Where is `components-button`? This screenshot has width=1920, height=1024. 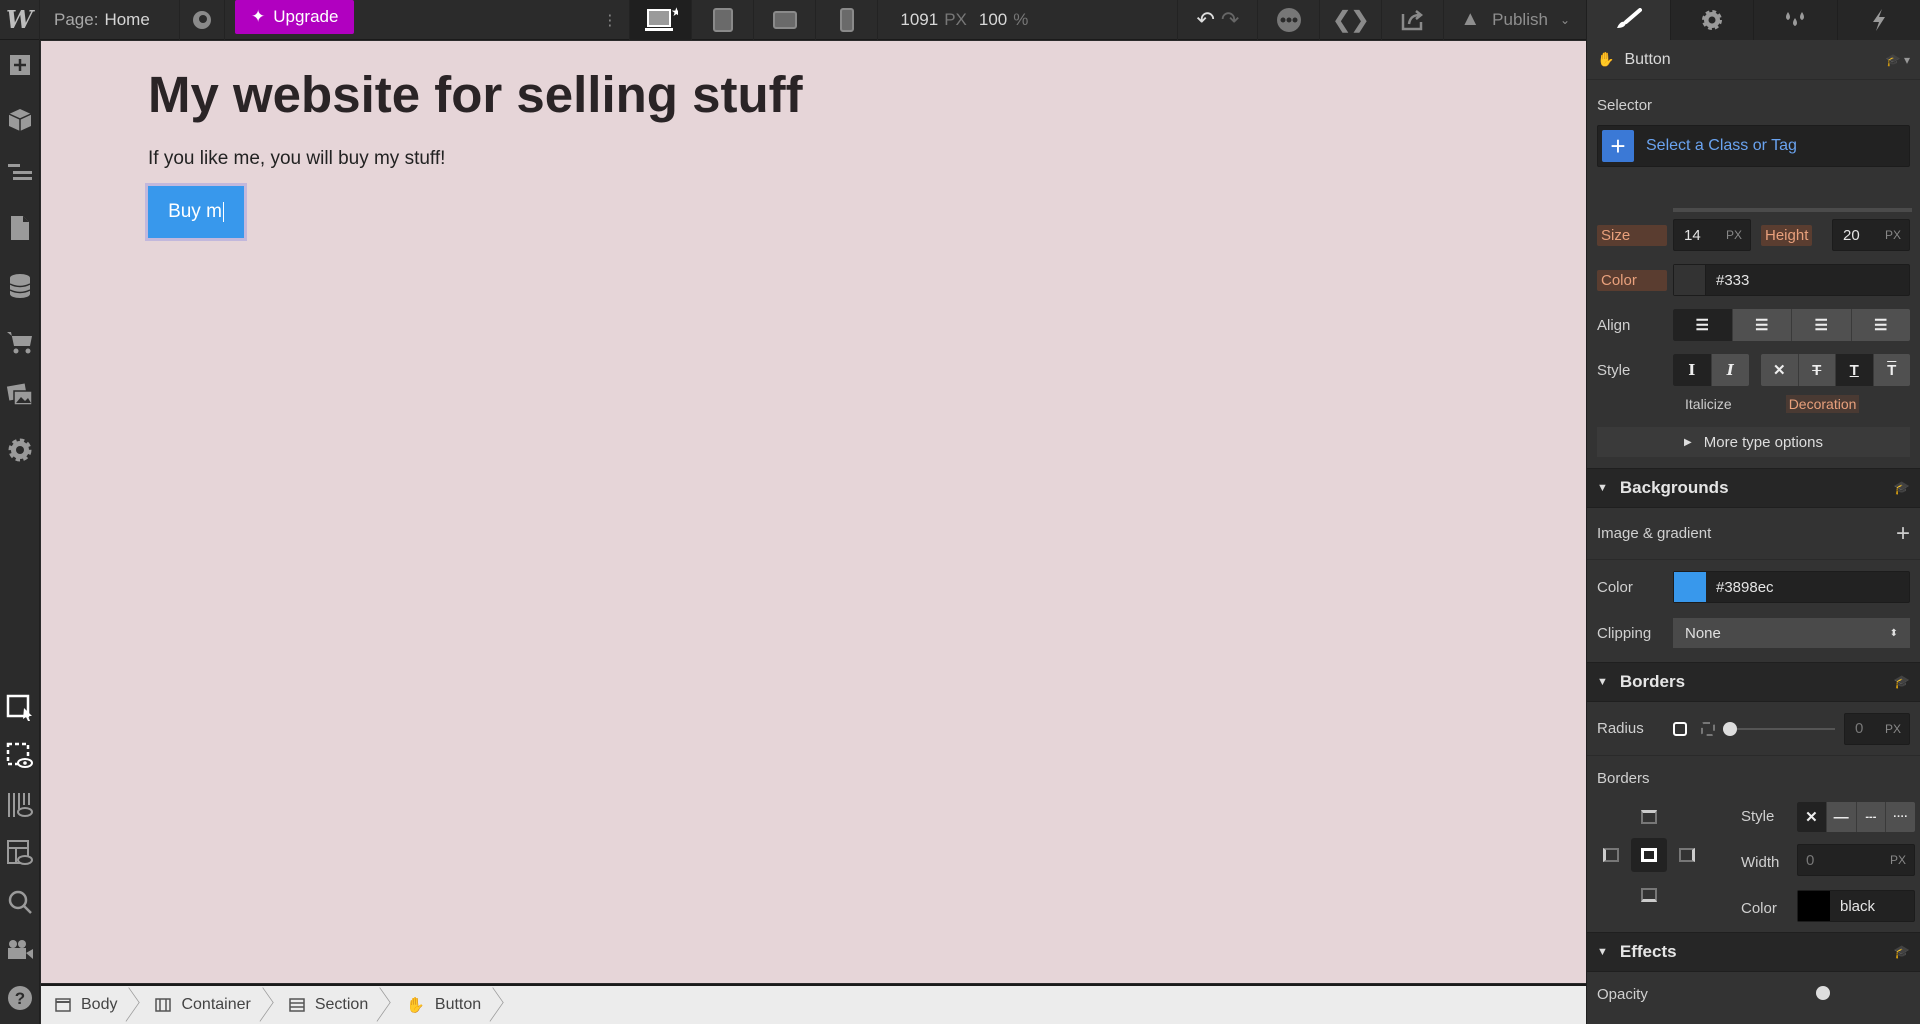 components-button is located at coordinates (20, 120).